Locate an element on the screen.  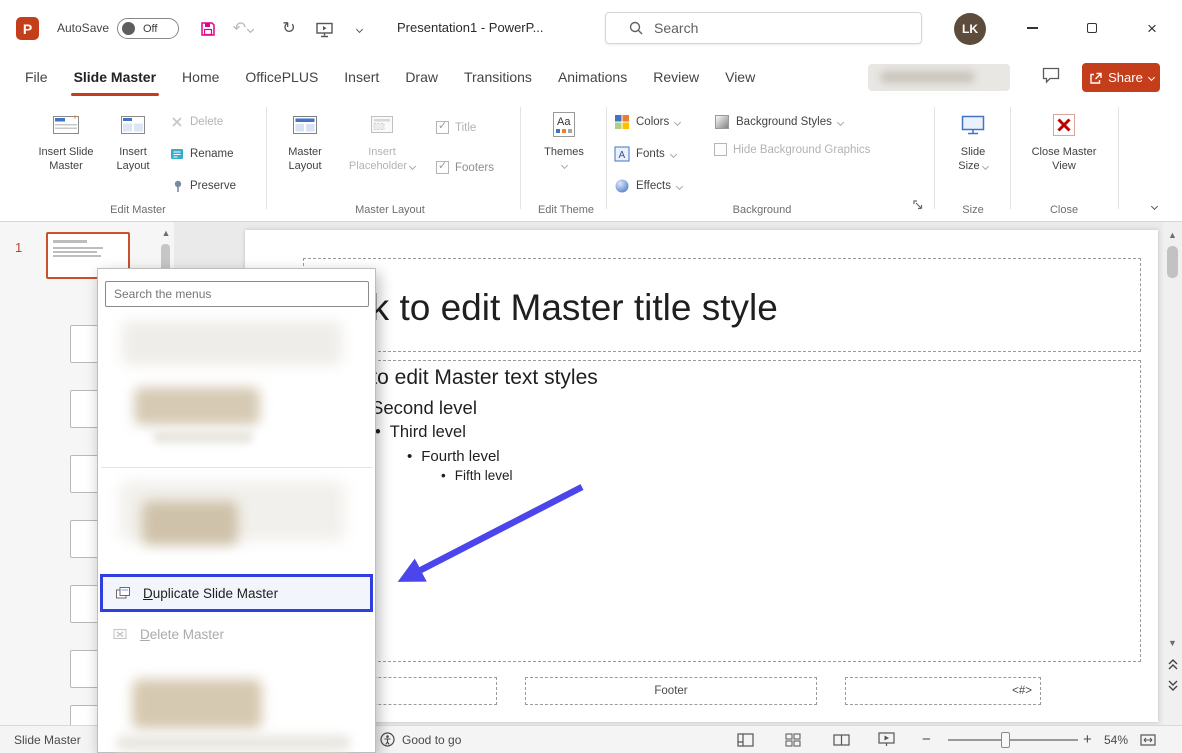
tab-officeplus: OfficePLUS is located at coordinates (281, 77).